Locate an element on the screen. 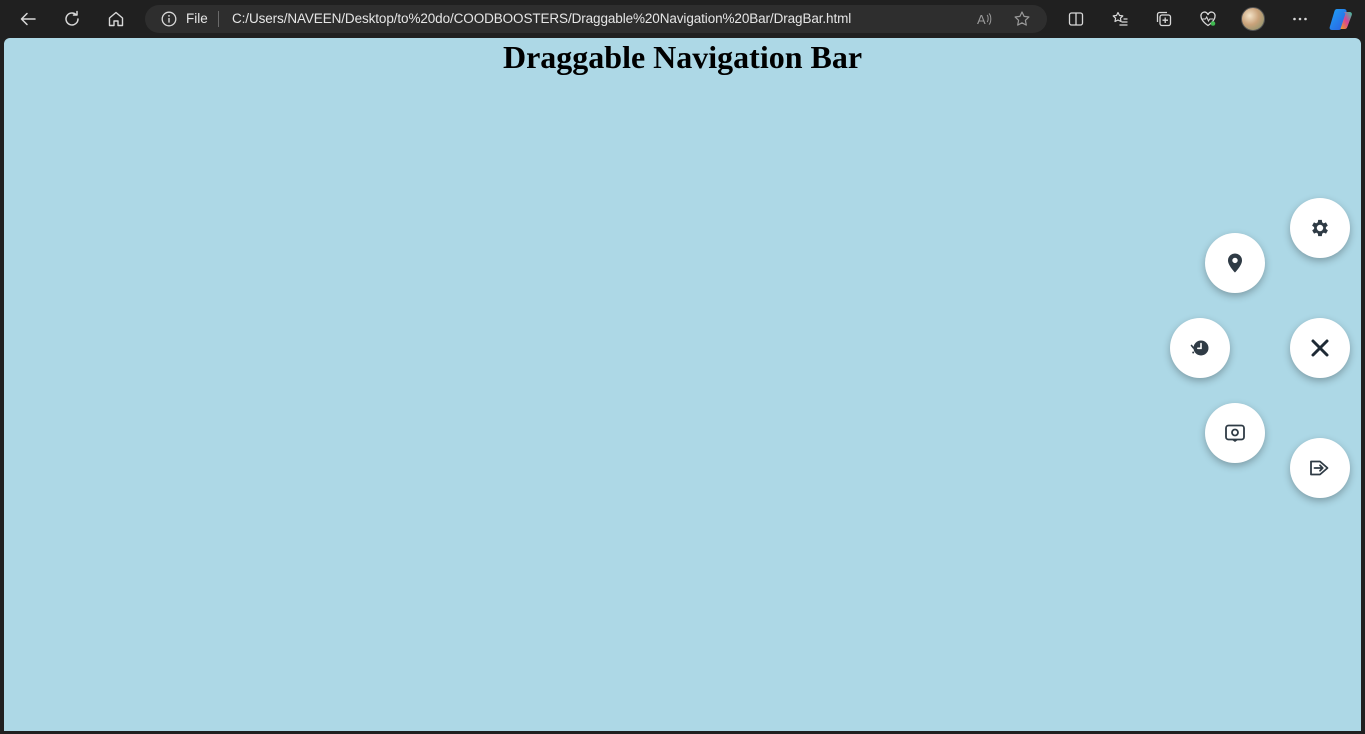 The image size is (1365, 734). favorites-button is located at coordinates (1120, 19).